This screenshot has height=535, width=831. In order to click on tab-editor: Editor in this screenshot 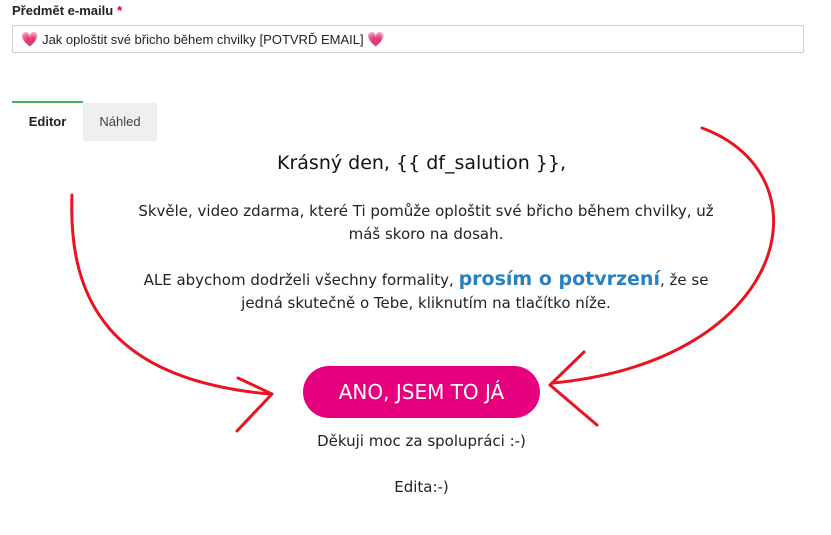, I will do `click(47, 121)`.